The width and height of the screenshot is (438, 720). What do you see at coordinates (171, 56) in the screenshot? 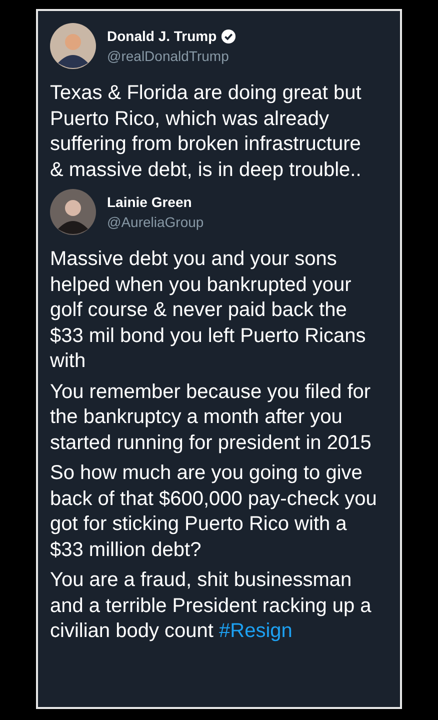
I see `author-handle: @realDonaldTrump` at bounding box center [171, 56].